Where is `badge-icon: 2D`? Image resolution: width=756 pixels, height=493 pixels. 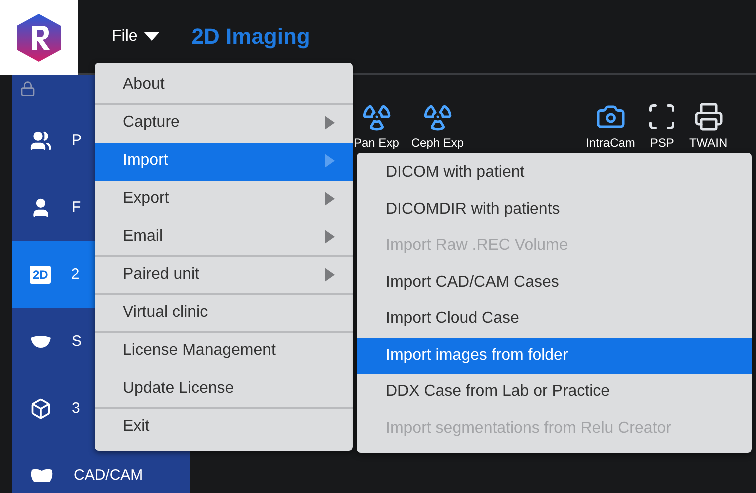
badge-icon: 2D is located at coordinates (41, 275).